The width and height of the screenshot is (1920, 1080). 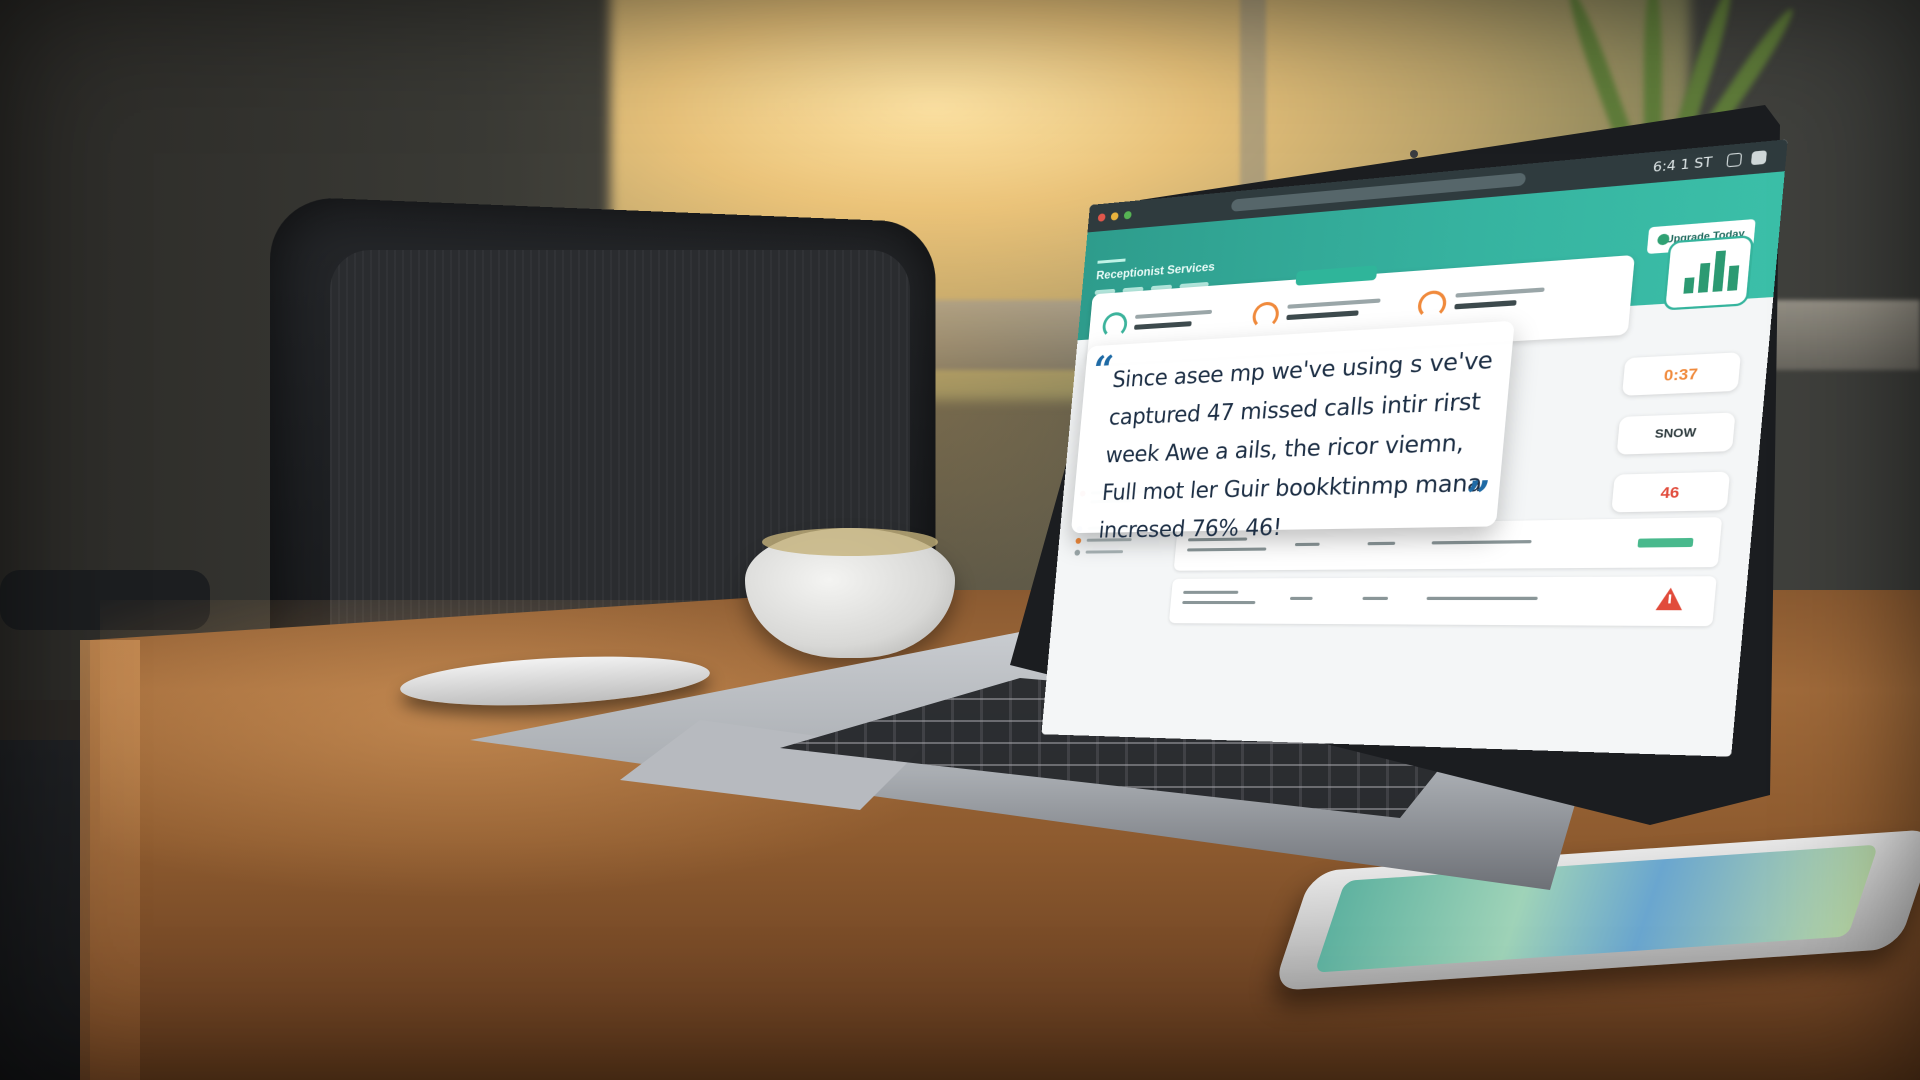 I want to click on chart-widget, so click(x=1708, y=272).